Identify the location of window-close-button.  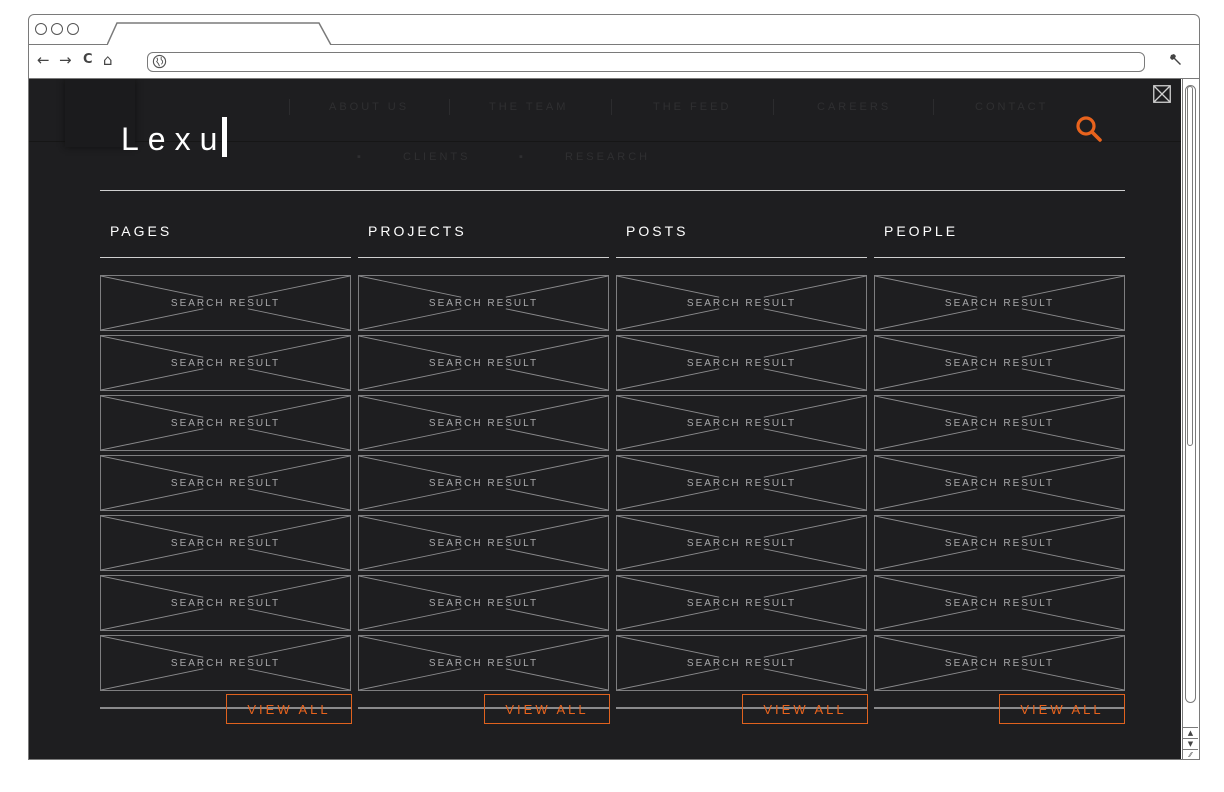
(41, 29).